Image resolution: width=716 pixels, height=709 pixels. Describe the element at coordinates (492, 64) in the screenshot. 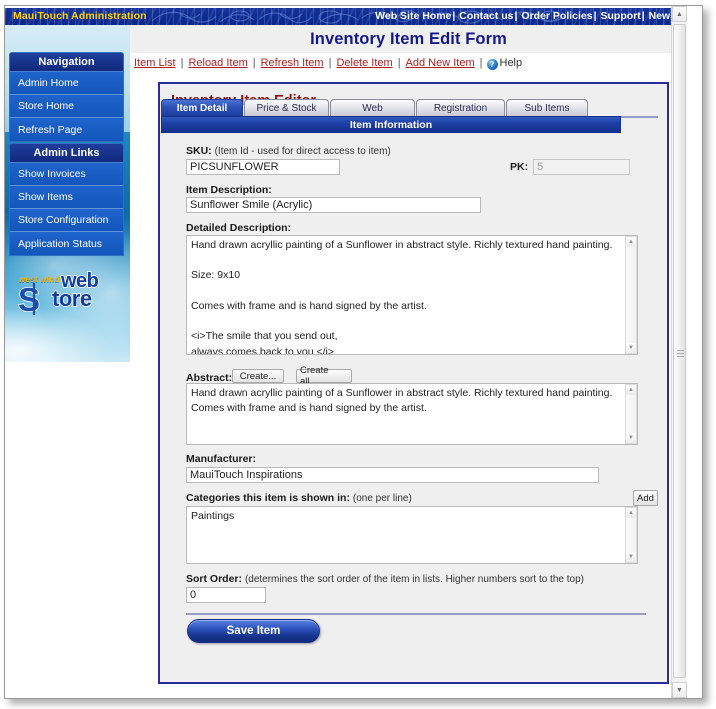

I see `help-icon: ?` at that location.